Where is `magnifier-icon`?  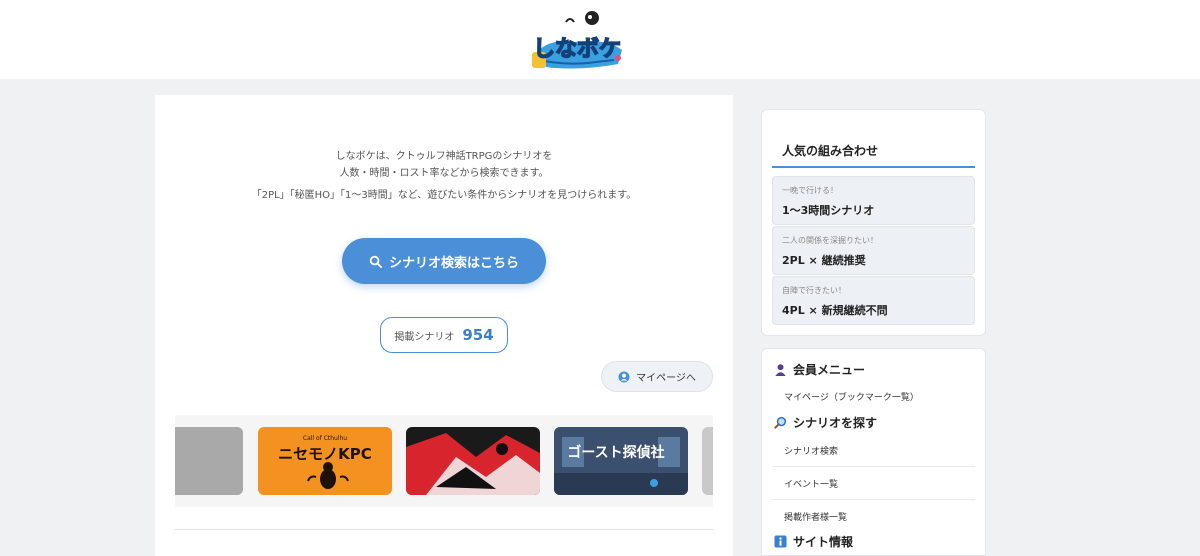
magnifier-icon is located at coordinates (780, 422).